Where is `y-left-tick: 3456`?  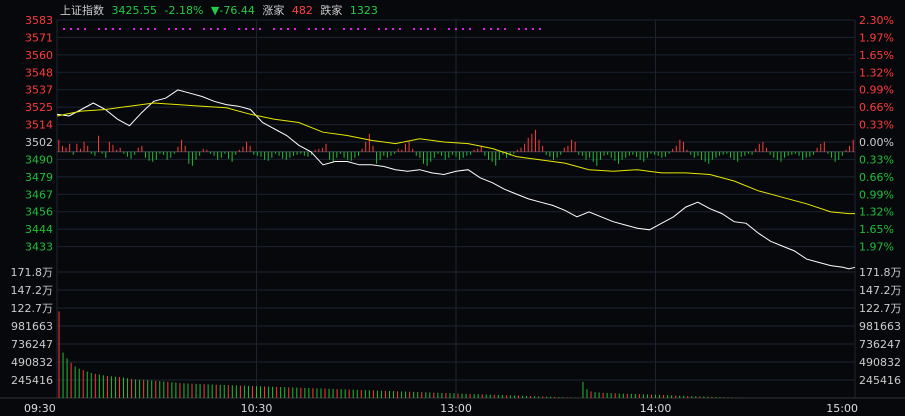
y-left-tick: 3456 is located at coordinates (39, 212).